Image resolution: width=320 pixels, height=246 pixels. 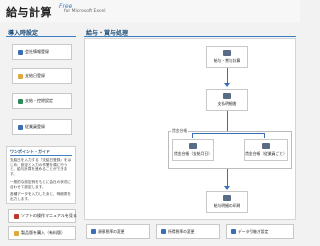 I want to click on flow-arrow-1-head, so click(x=227, y=85).